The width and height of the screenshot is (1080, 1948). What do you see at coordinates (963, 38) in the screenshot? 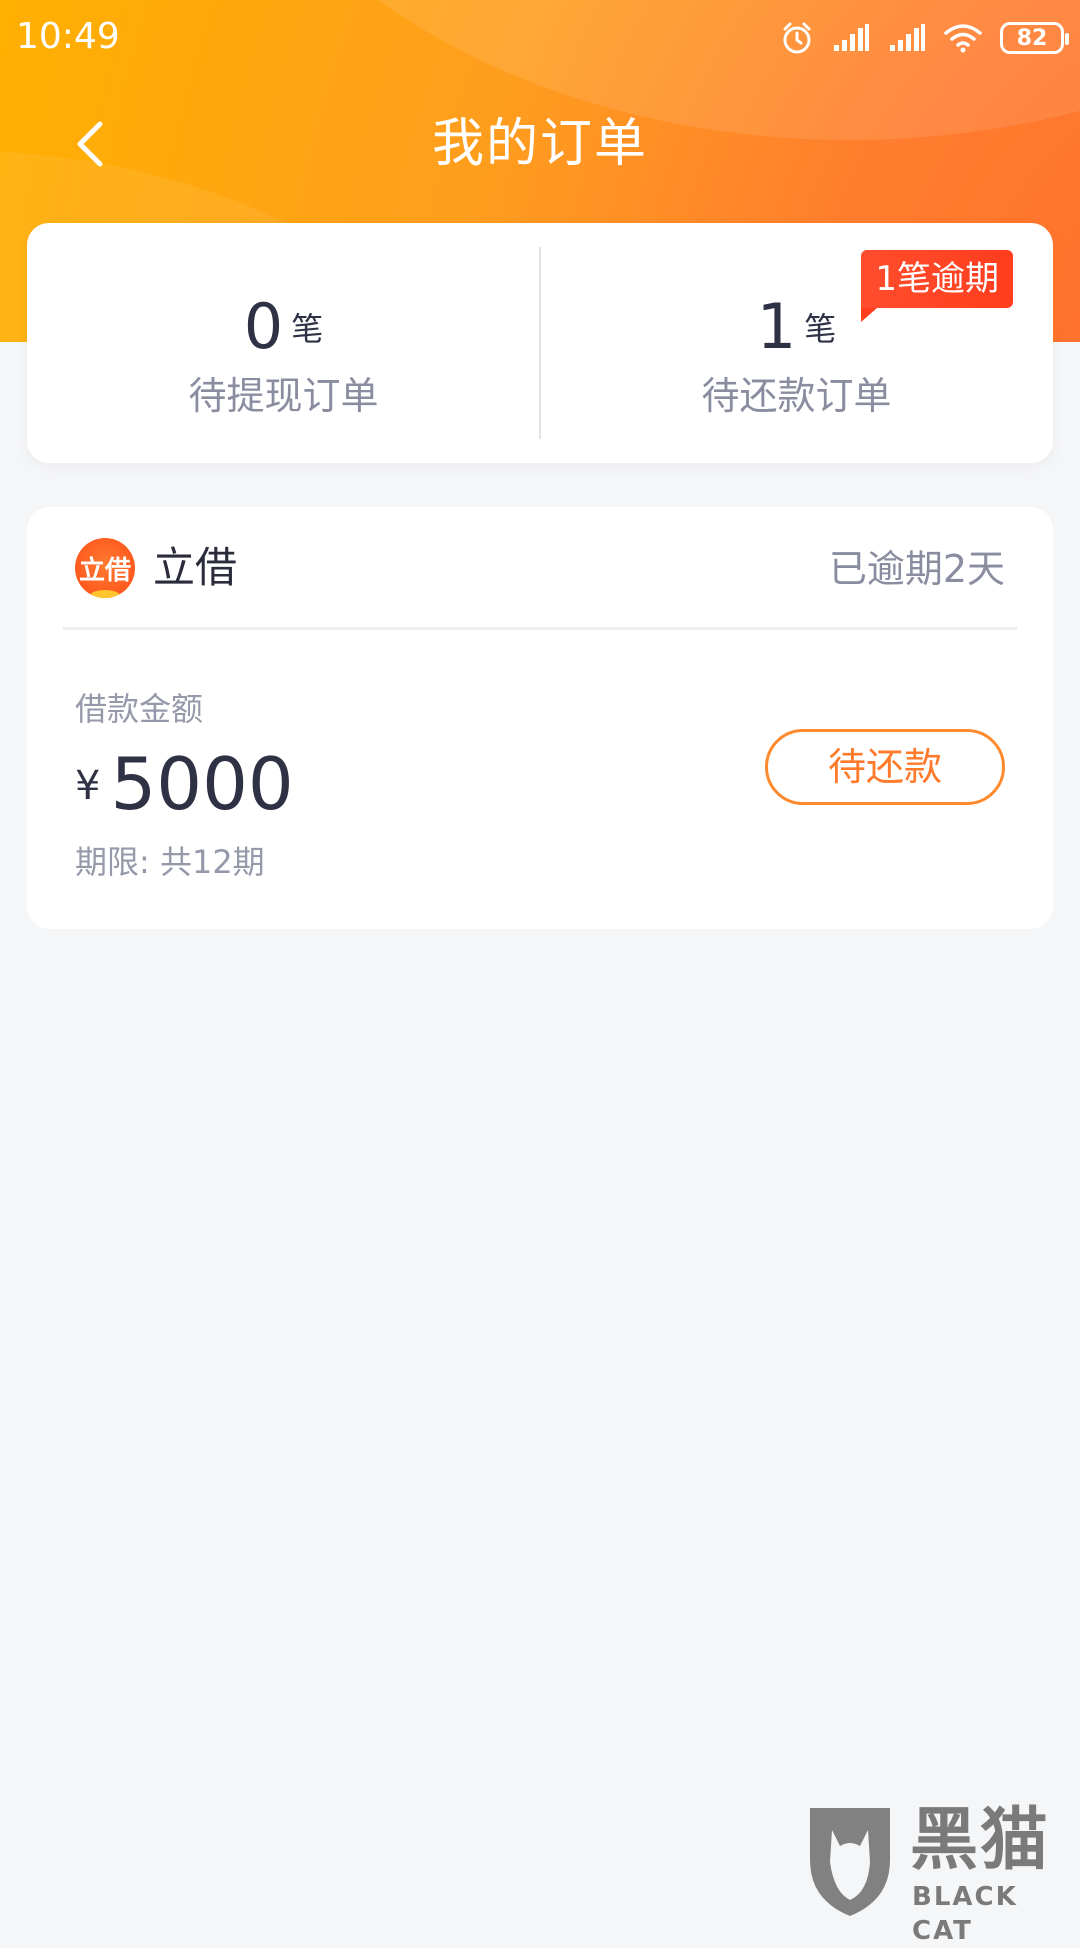
I see `wifi-icon` at bounding box center [963, 38].